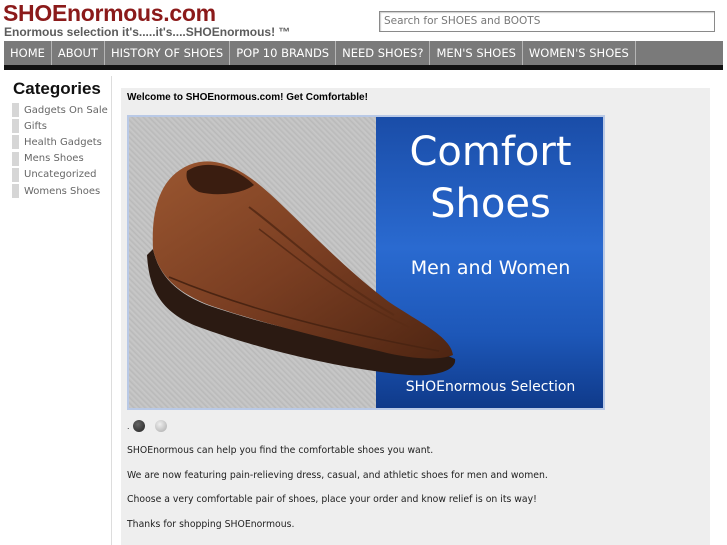  I want to click on nav-item-home: HOME, so click(28, 53).